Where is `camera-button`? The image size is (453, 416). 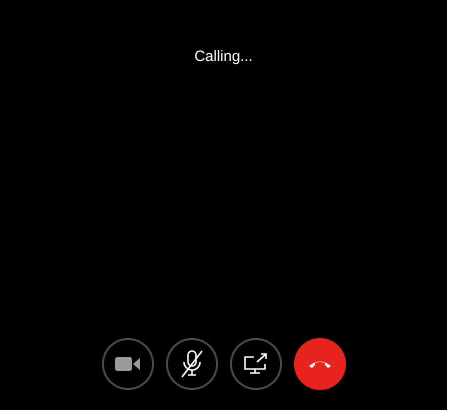
camera-button is located at coordinates (128, 364).